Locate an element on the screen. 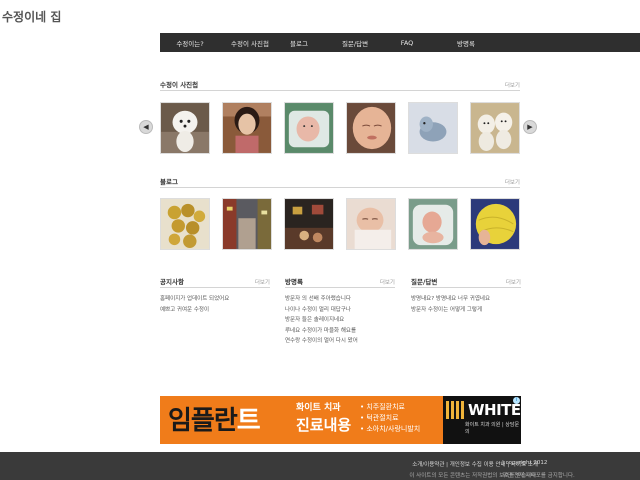 This screenshot has width=640, height=480. nav-faq: FAQ is located at coordinates (407, 43).